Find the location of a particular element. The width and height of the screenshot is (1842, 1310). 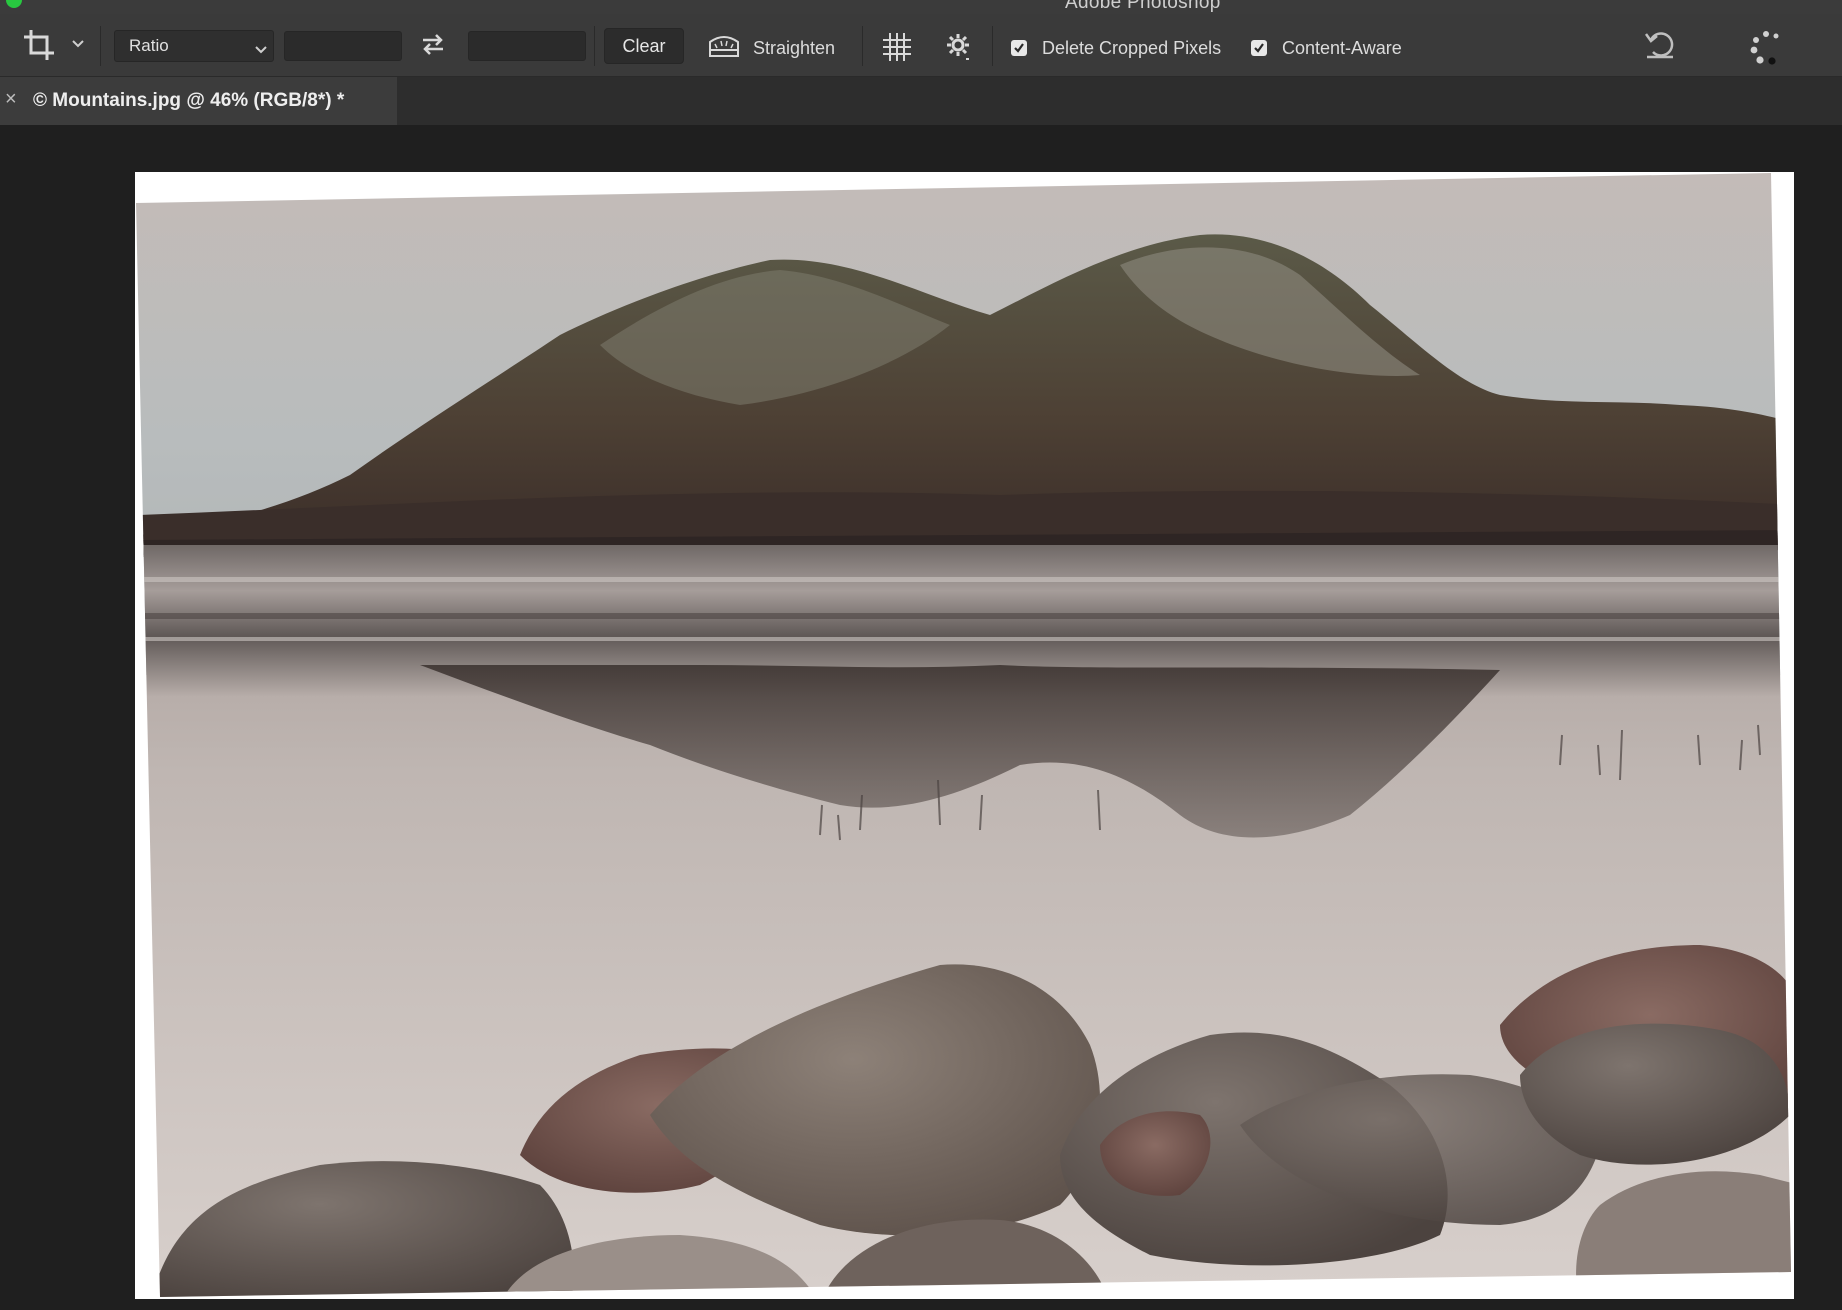

crop-ratio-select: Ratio is located at coordinates (194, 46).